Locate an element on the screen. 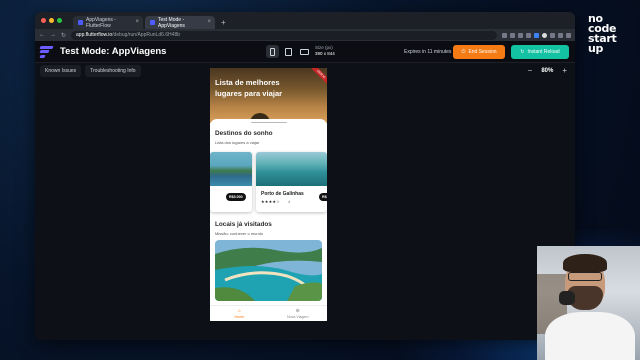  end-session-label: End Session is located at coordinates (482, 52).